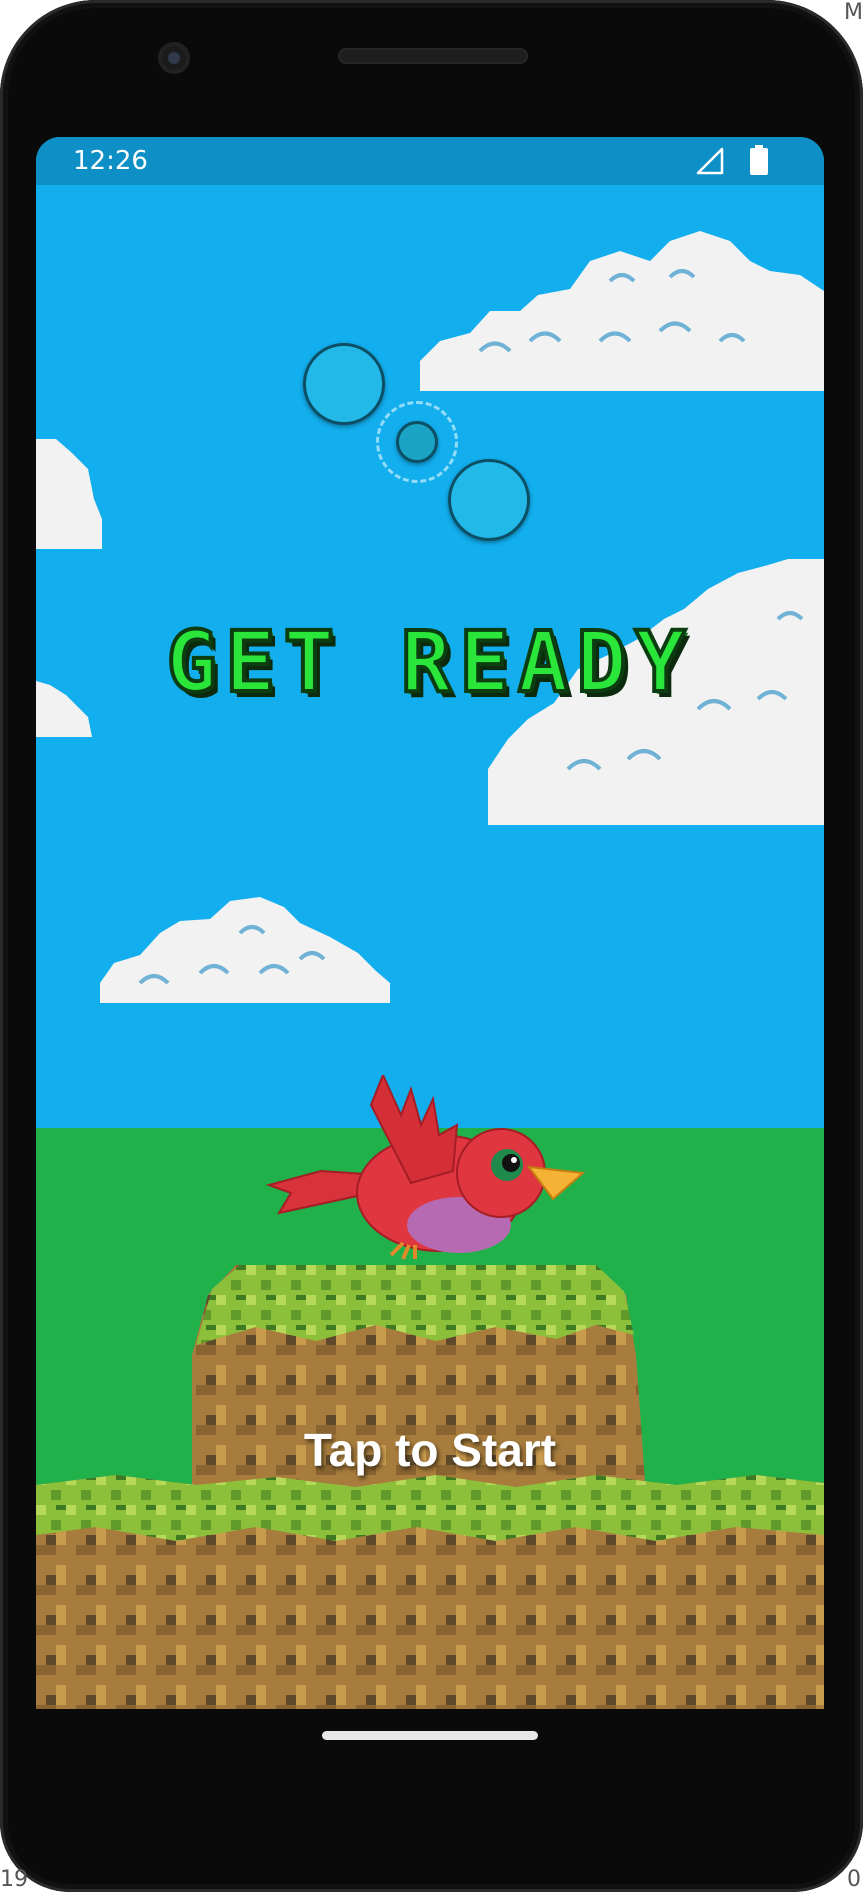 The width and height of the screenshot is (865, 1892). What do you see at coordinates (430, 1450) in the screenshot?
I see `tap-to-start-prompt: Tap to Start` at bounding box center [430, 1450].